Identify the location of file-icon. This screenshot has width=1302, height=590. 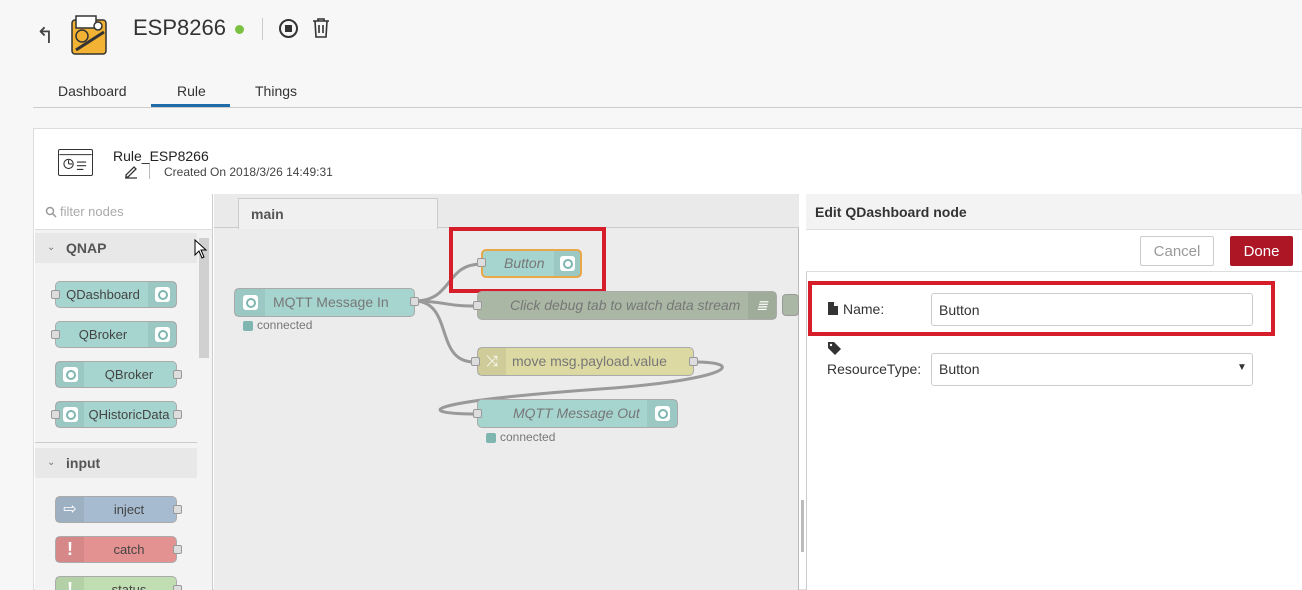
(833, 308).